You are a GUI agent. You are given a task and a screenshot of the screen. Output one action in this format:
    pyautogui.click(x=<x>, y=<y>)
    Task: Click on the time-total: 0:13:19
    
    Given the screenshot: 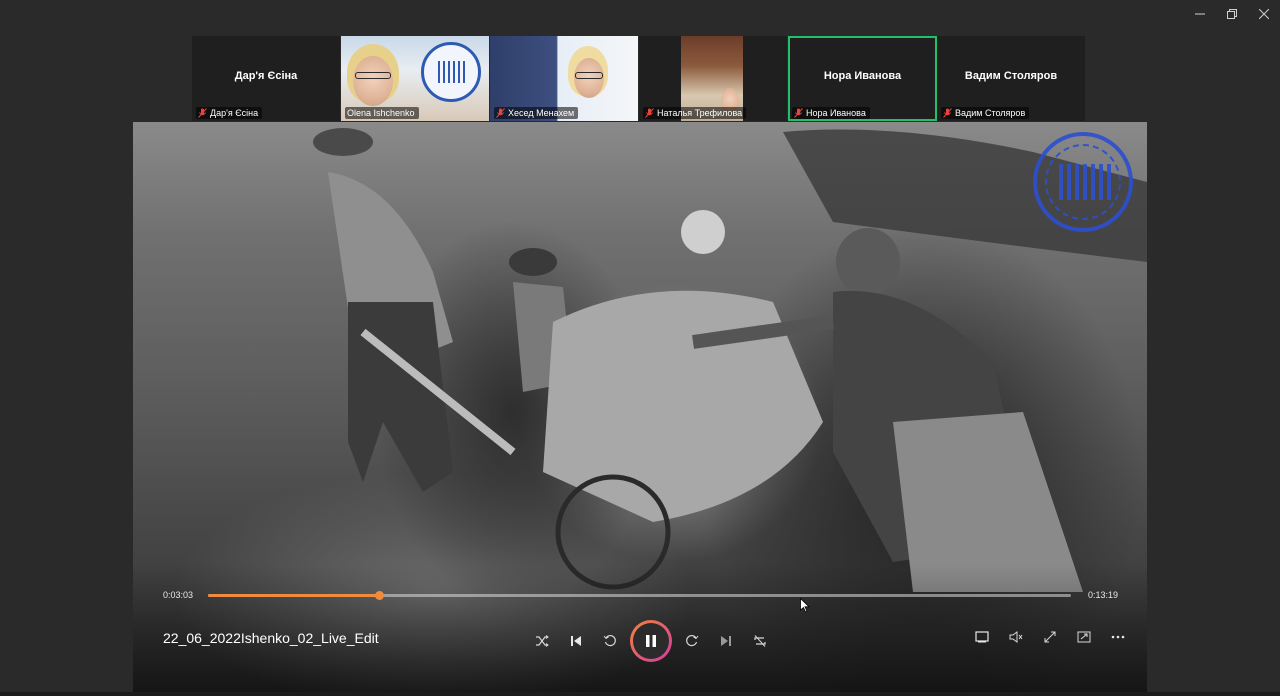 What is the action you would take?
    pyautogui.click(x=1103, y=595)
    